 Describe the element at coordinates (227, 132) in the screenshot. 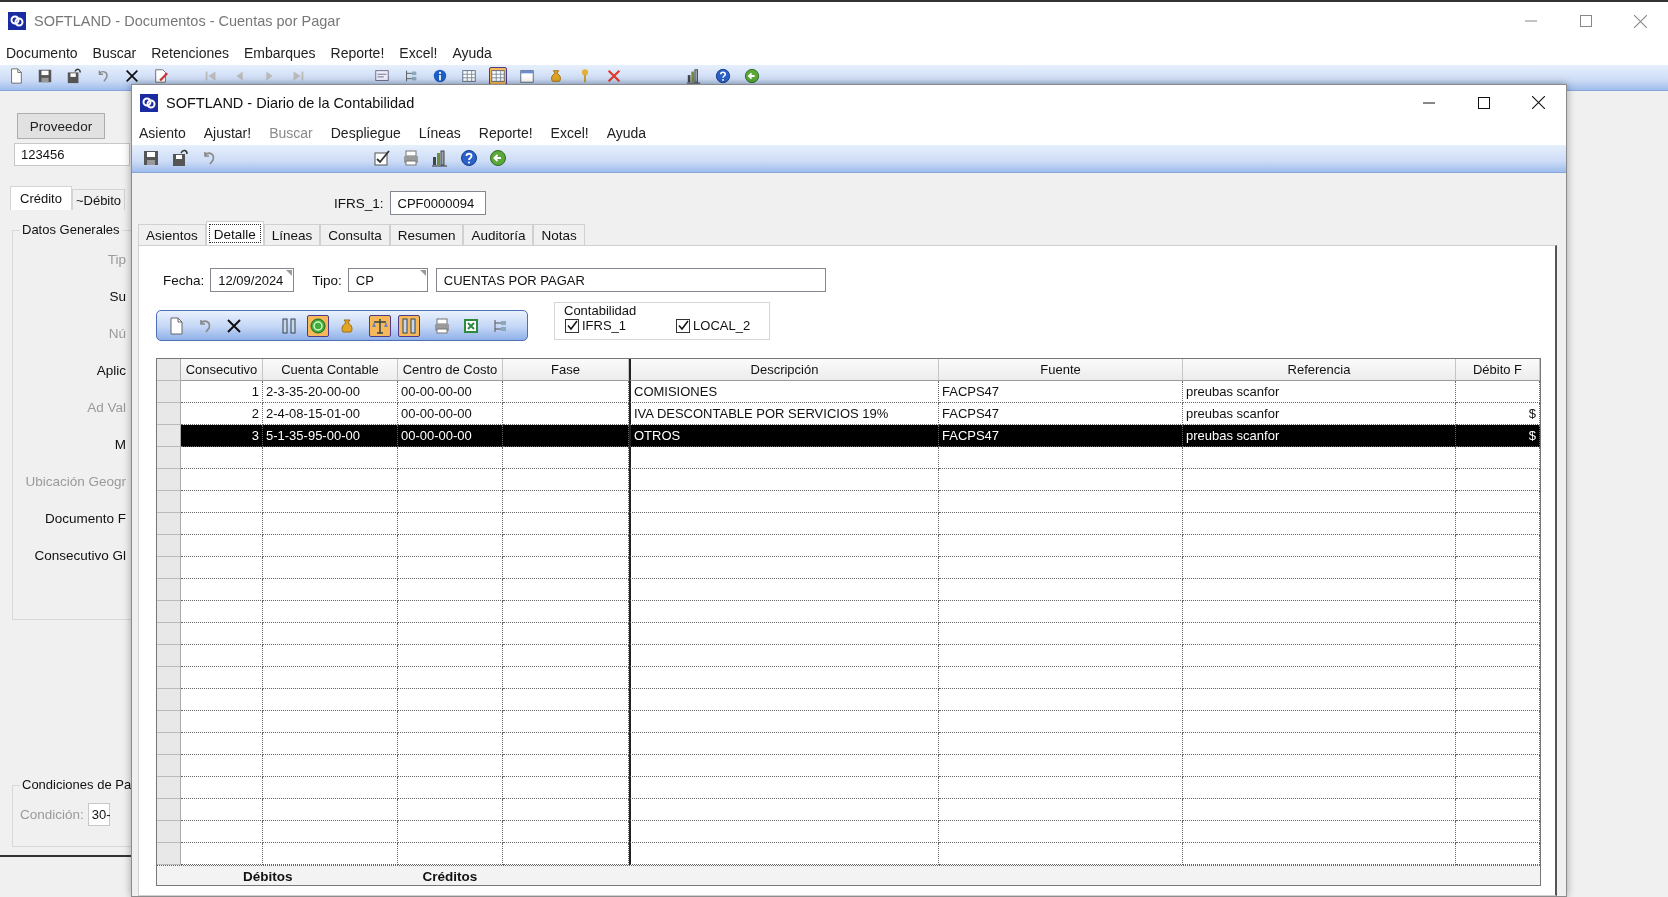

I see `menu-item: Ajustar!` at that location.